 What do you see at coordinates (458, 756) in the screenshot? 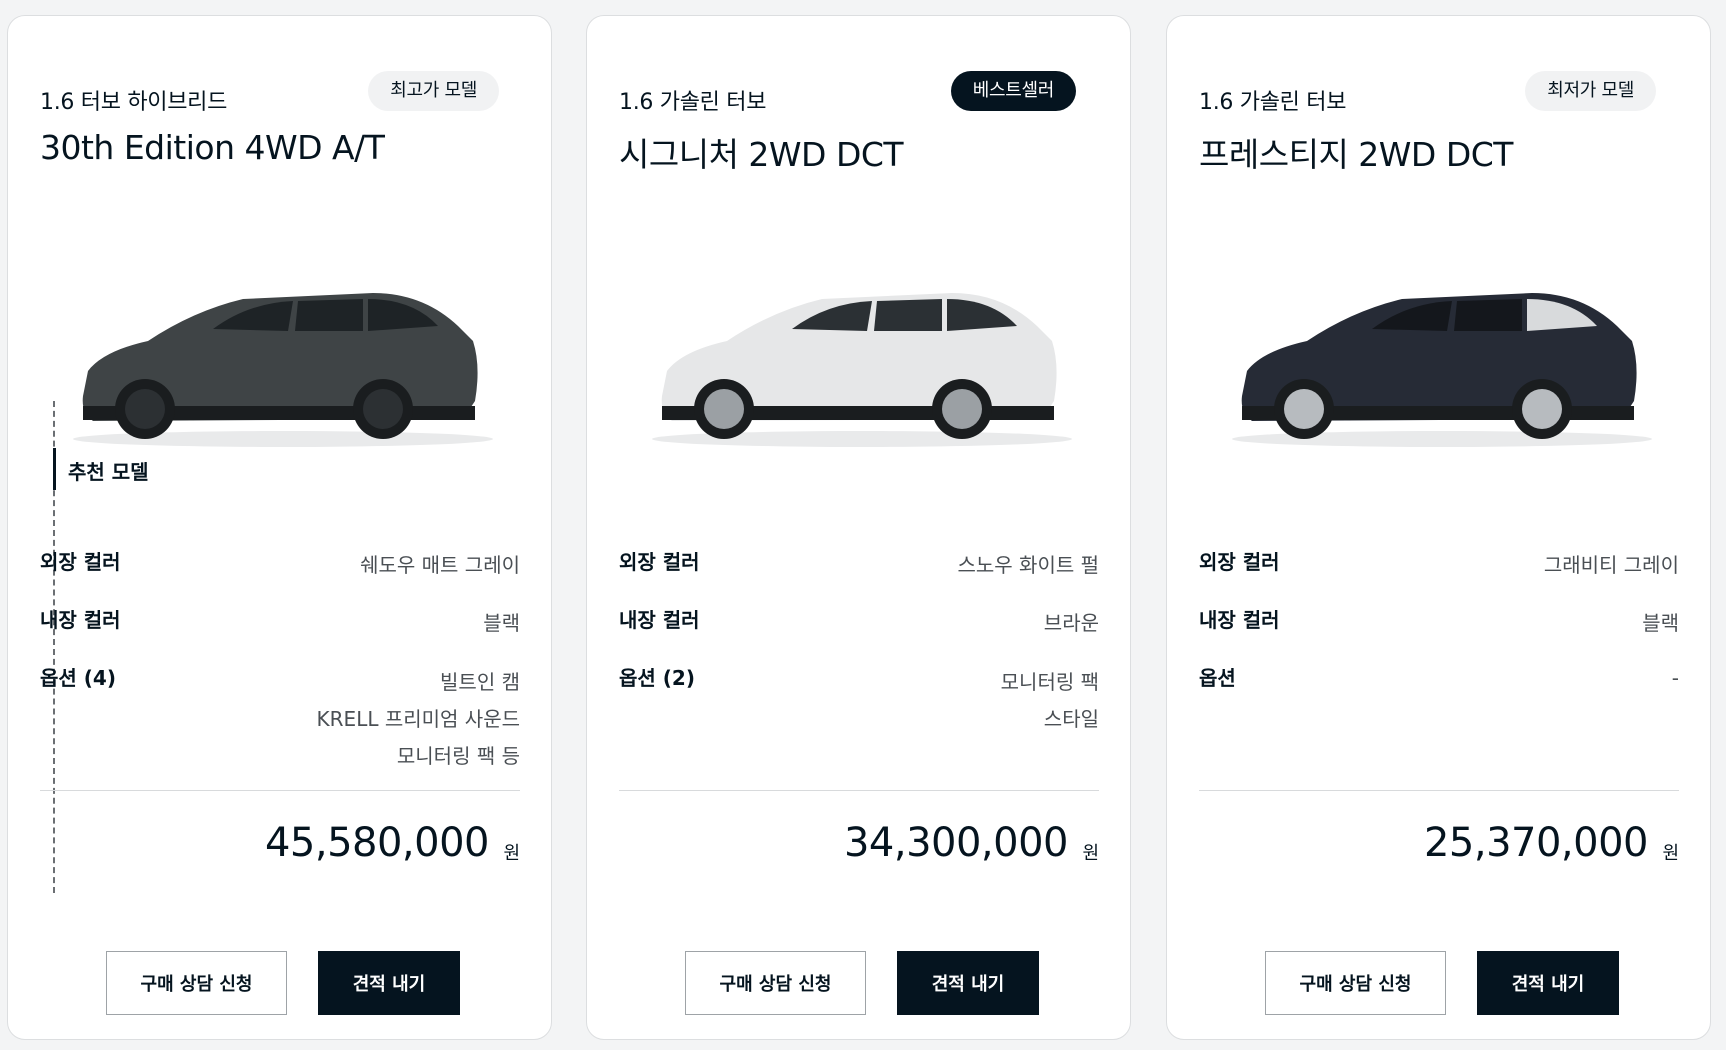
I see `option-item: 모니터링 팩 등` at bounding box center [458, 756].